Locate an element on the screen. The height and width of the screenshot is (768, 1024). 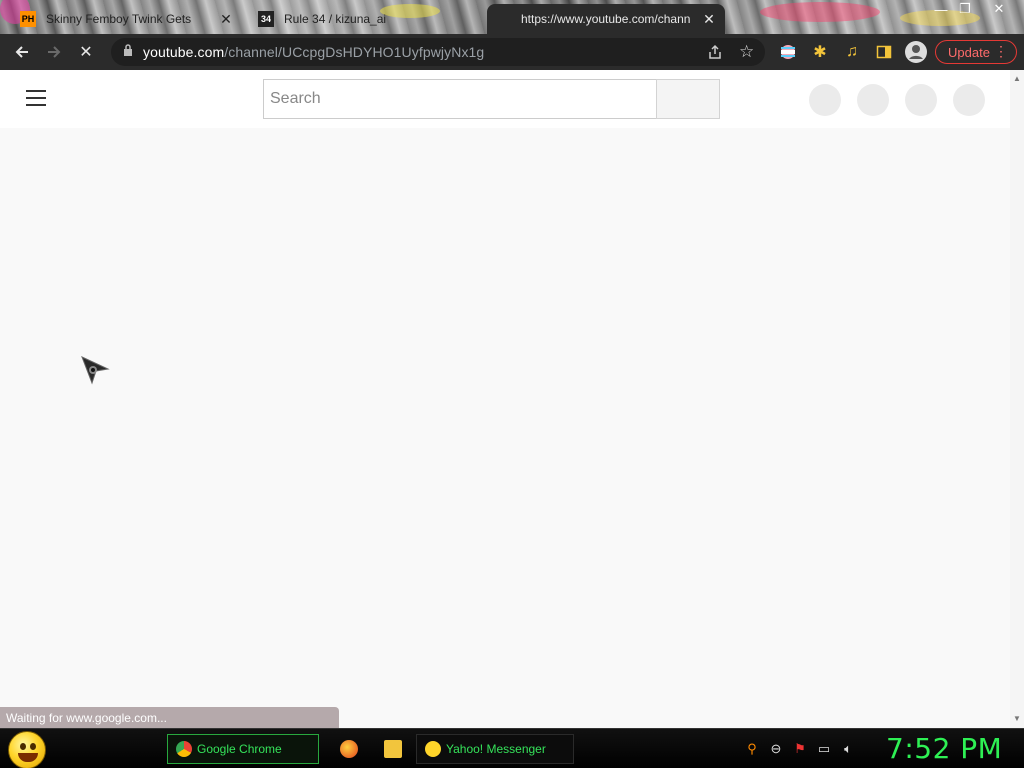
extension-flag-icon is located at coordinates (788, 52).